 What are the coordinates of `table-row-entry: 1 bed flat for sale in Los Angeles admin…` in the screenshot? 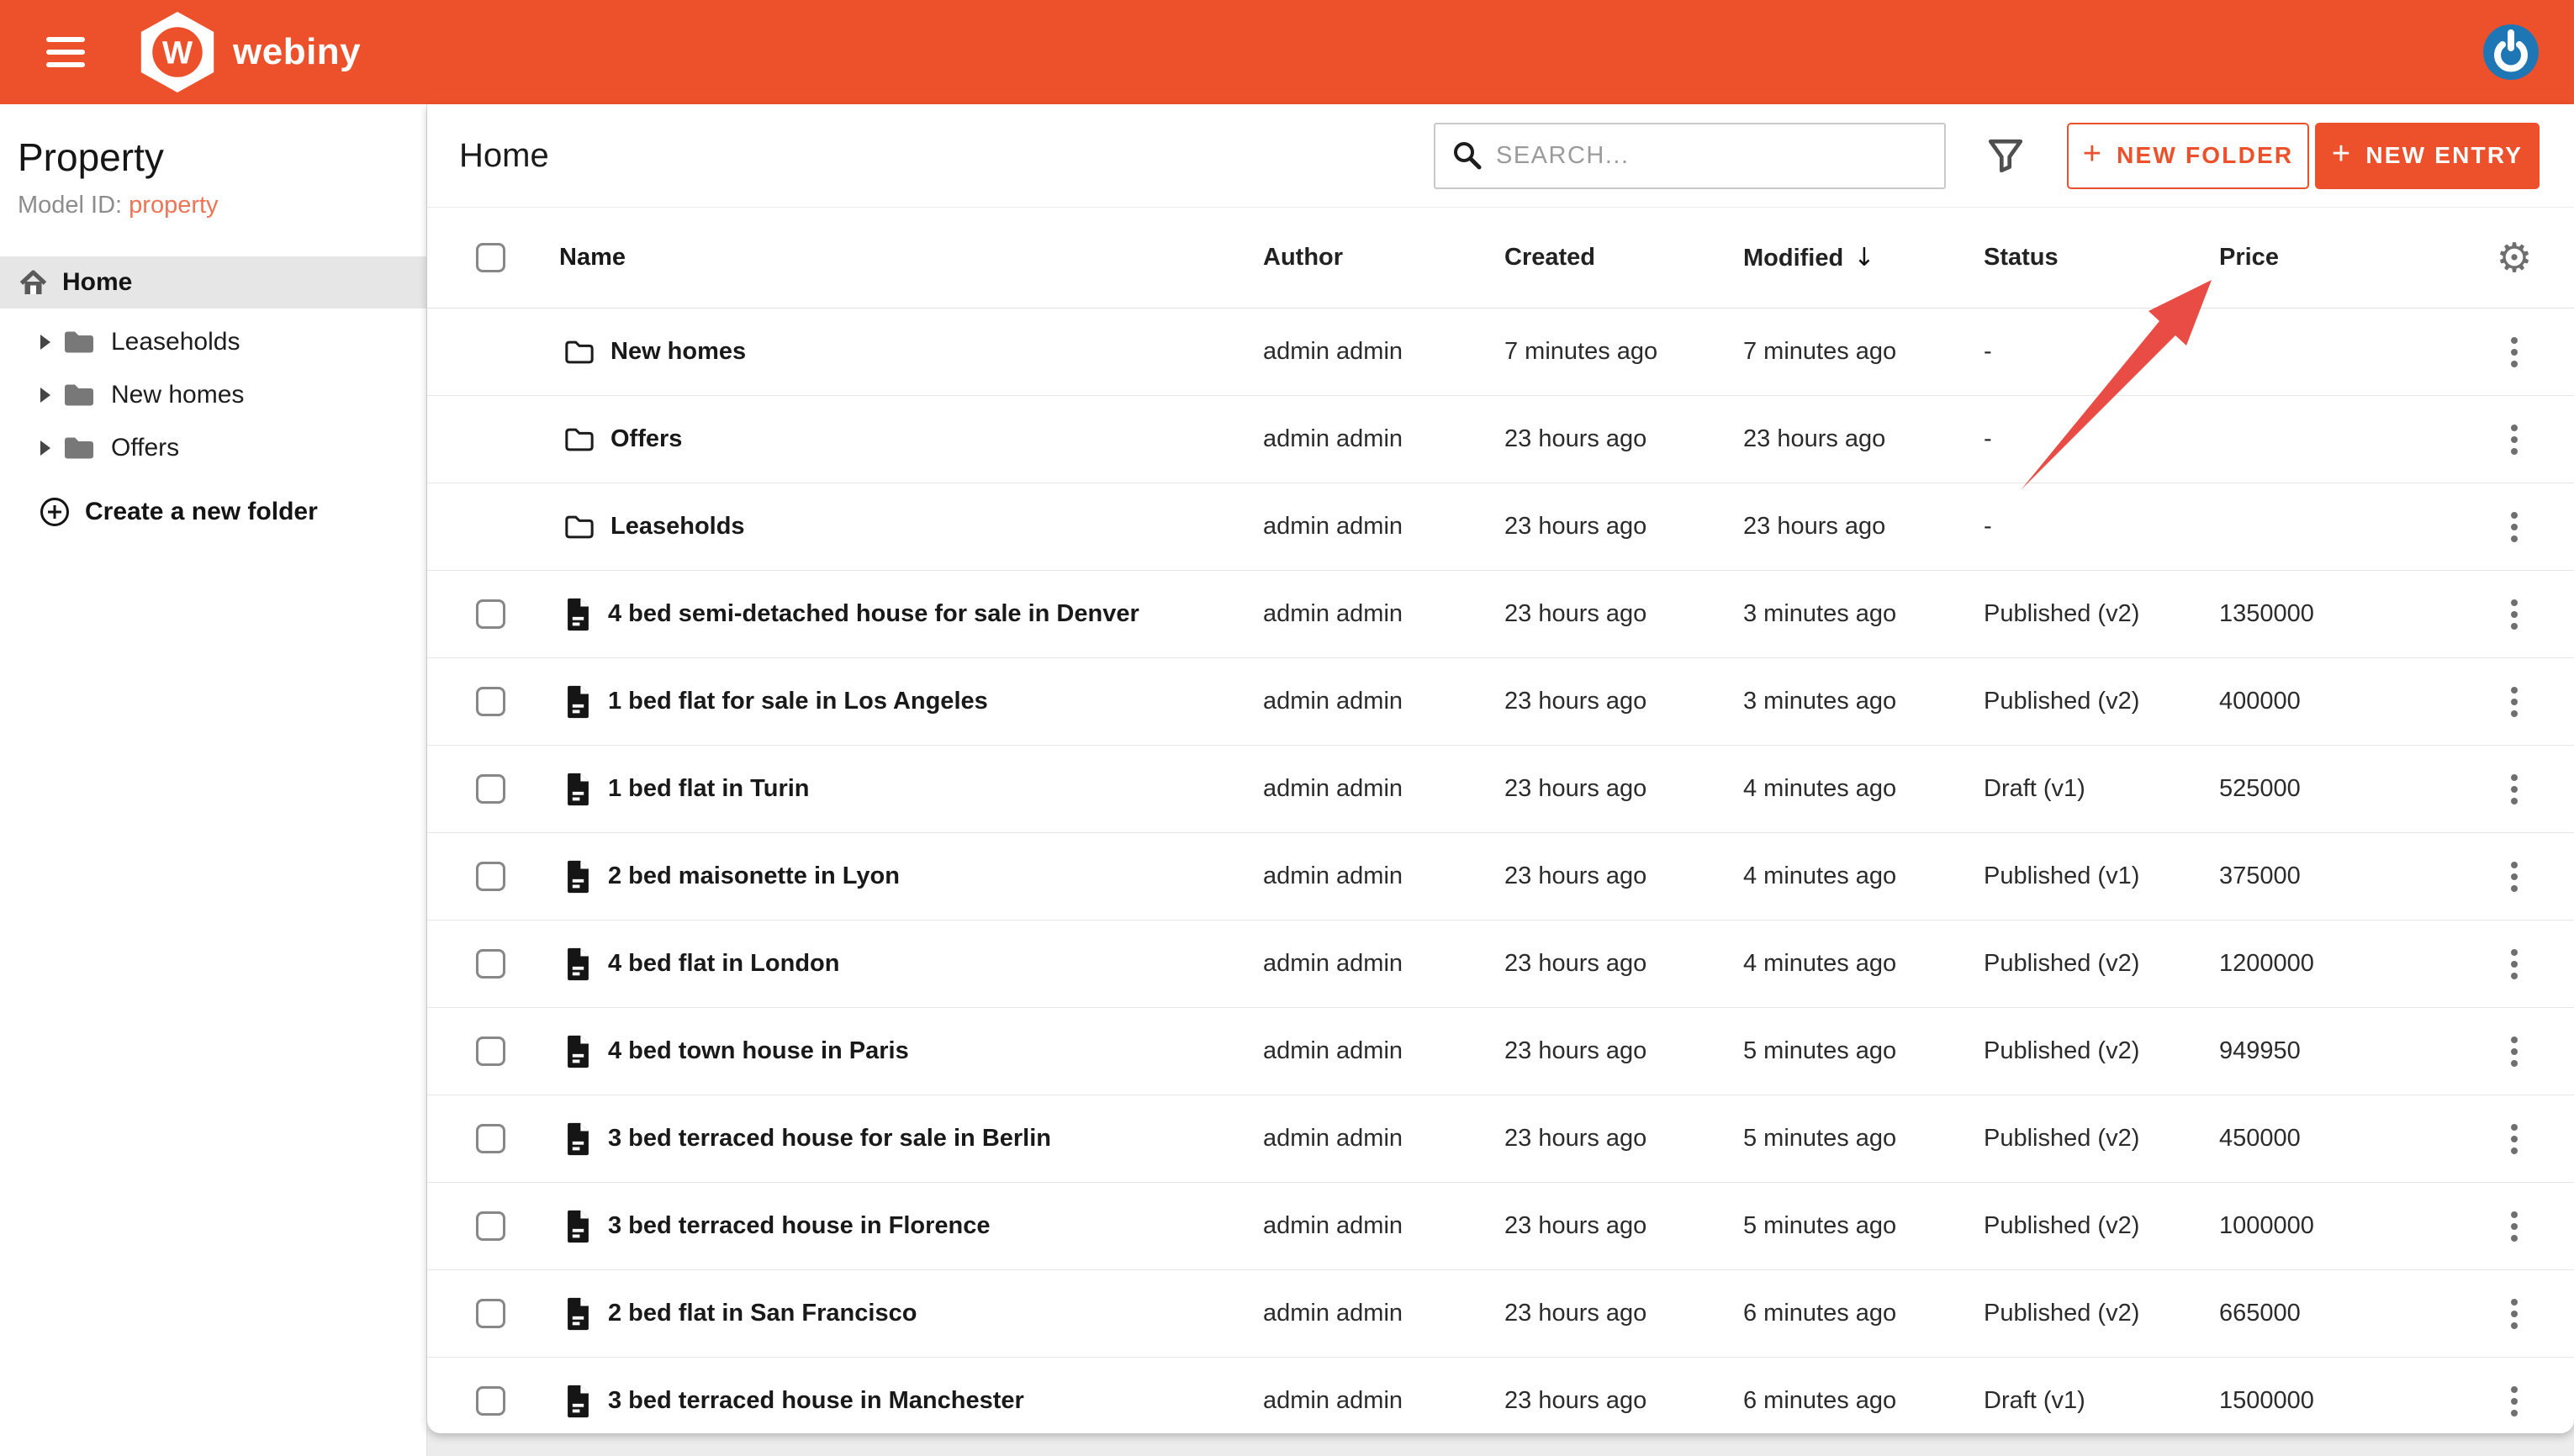 It's located at (1500, 702).